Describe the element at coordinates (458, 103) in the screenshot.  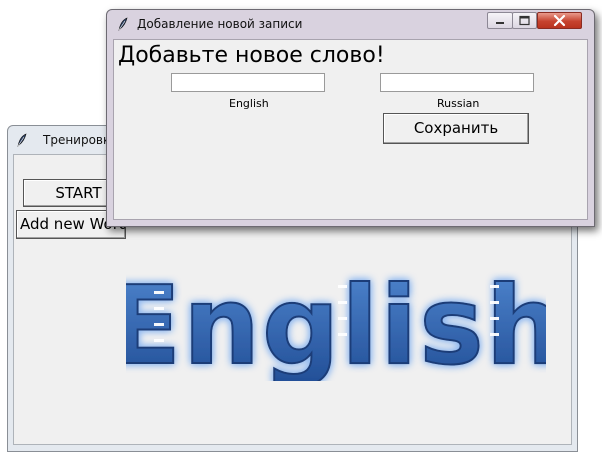
I see `russian-label: Russian` at that location.